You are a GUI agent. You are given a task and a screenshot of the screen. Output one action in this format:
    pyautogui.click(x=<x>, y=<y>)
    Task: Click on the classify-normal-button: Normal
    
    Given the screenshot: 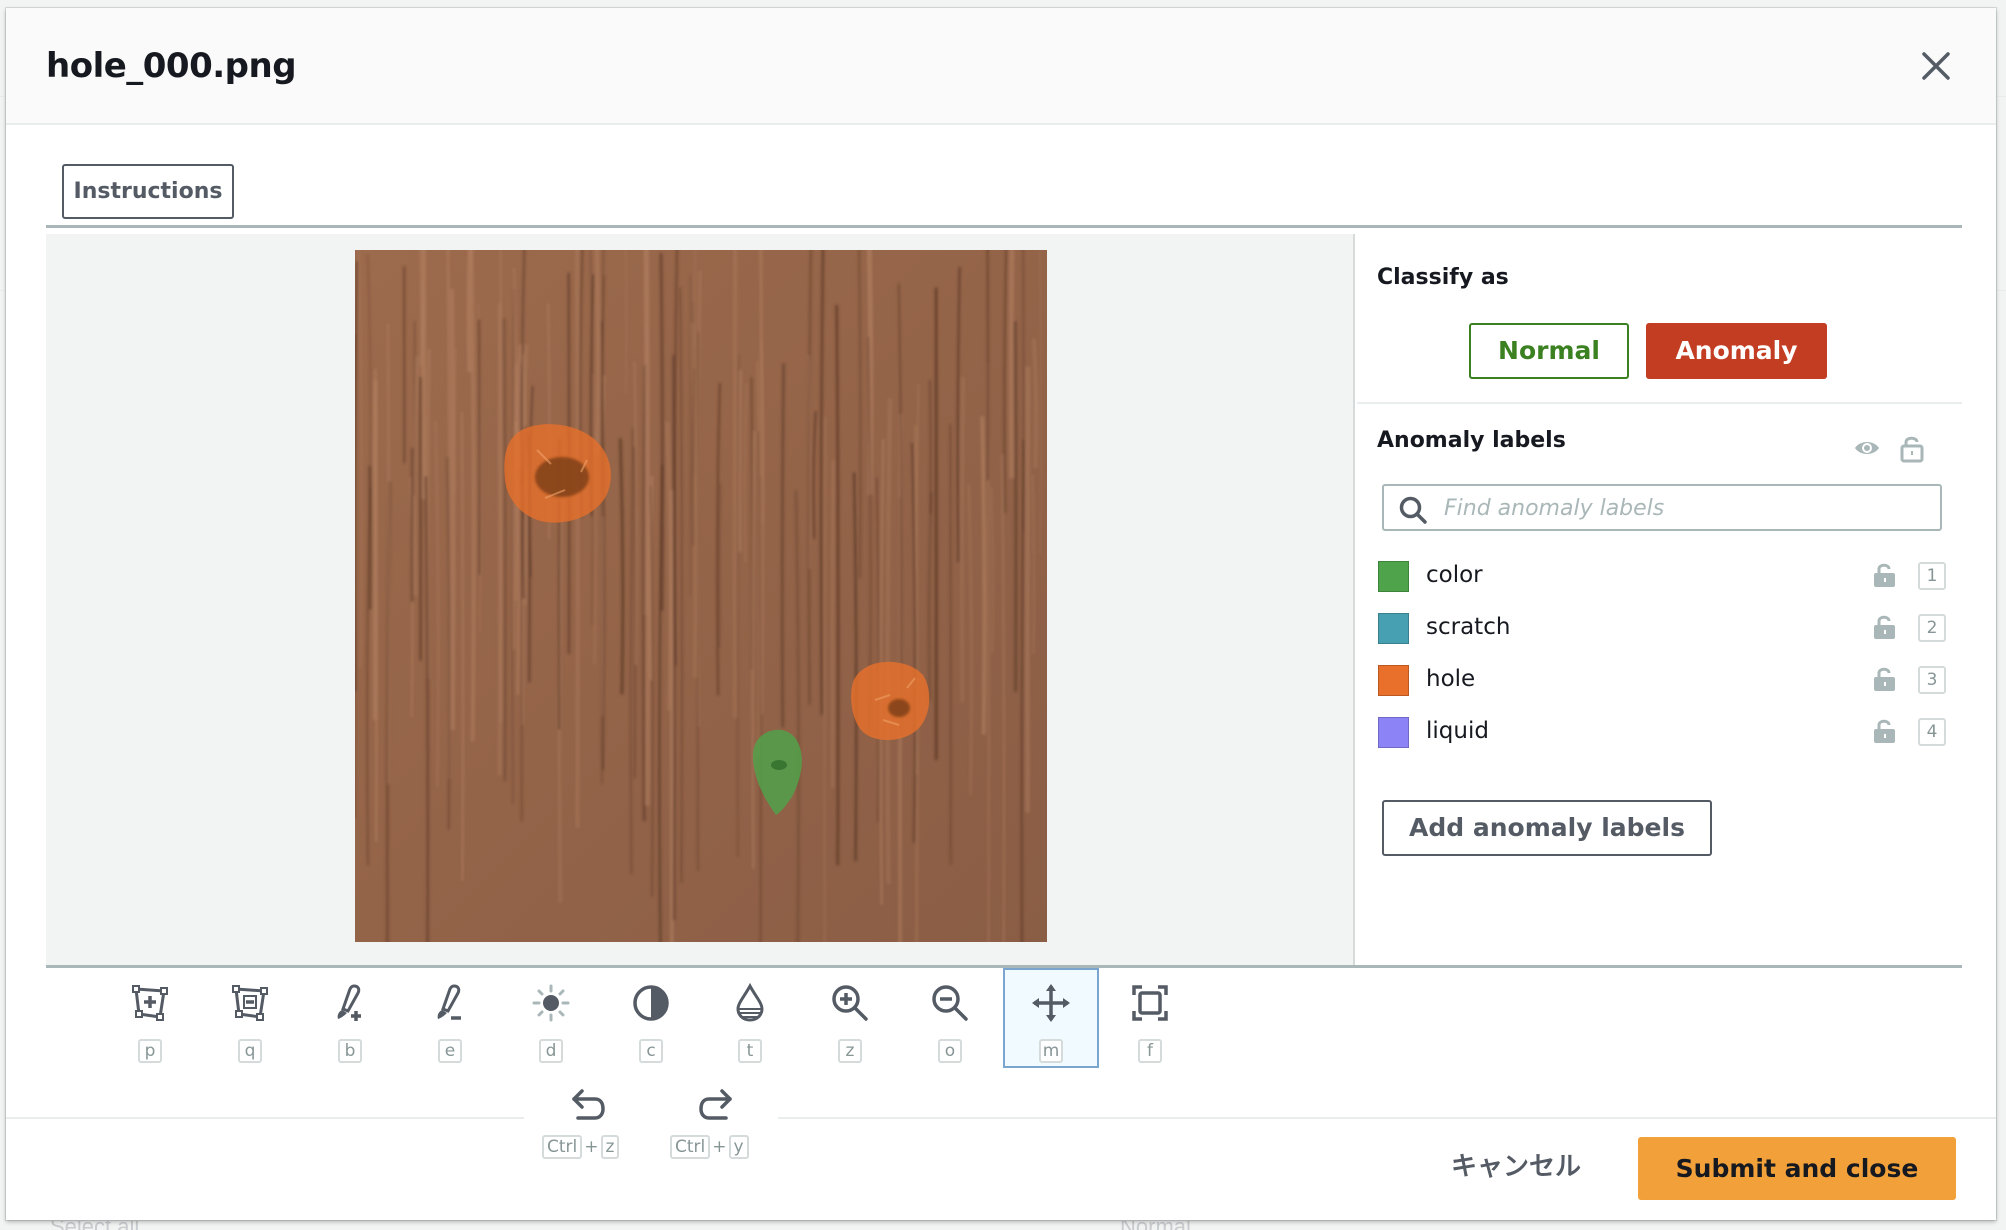 What is the action you would take?
    pyautogui.click(x=1549, y=351)
    